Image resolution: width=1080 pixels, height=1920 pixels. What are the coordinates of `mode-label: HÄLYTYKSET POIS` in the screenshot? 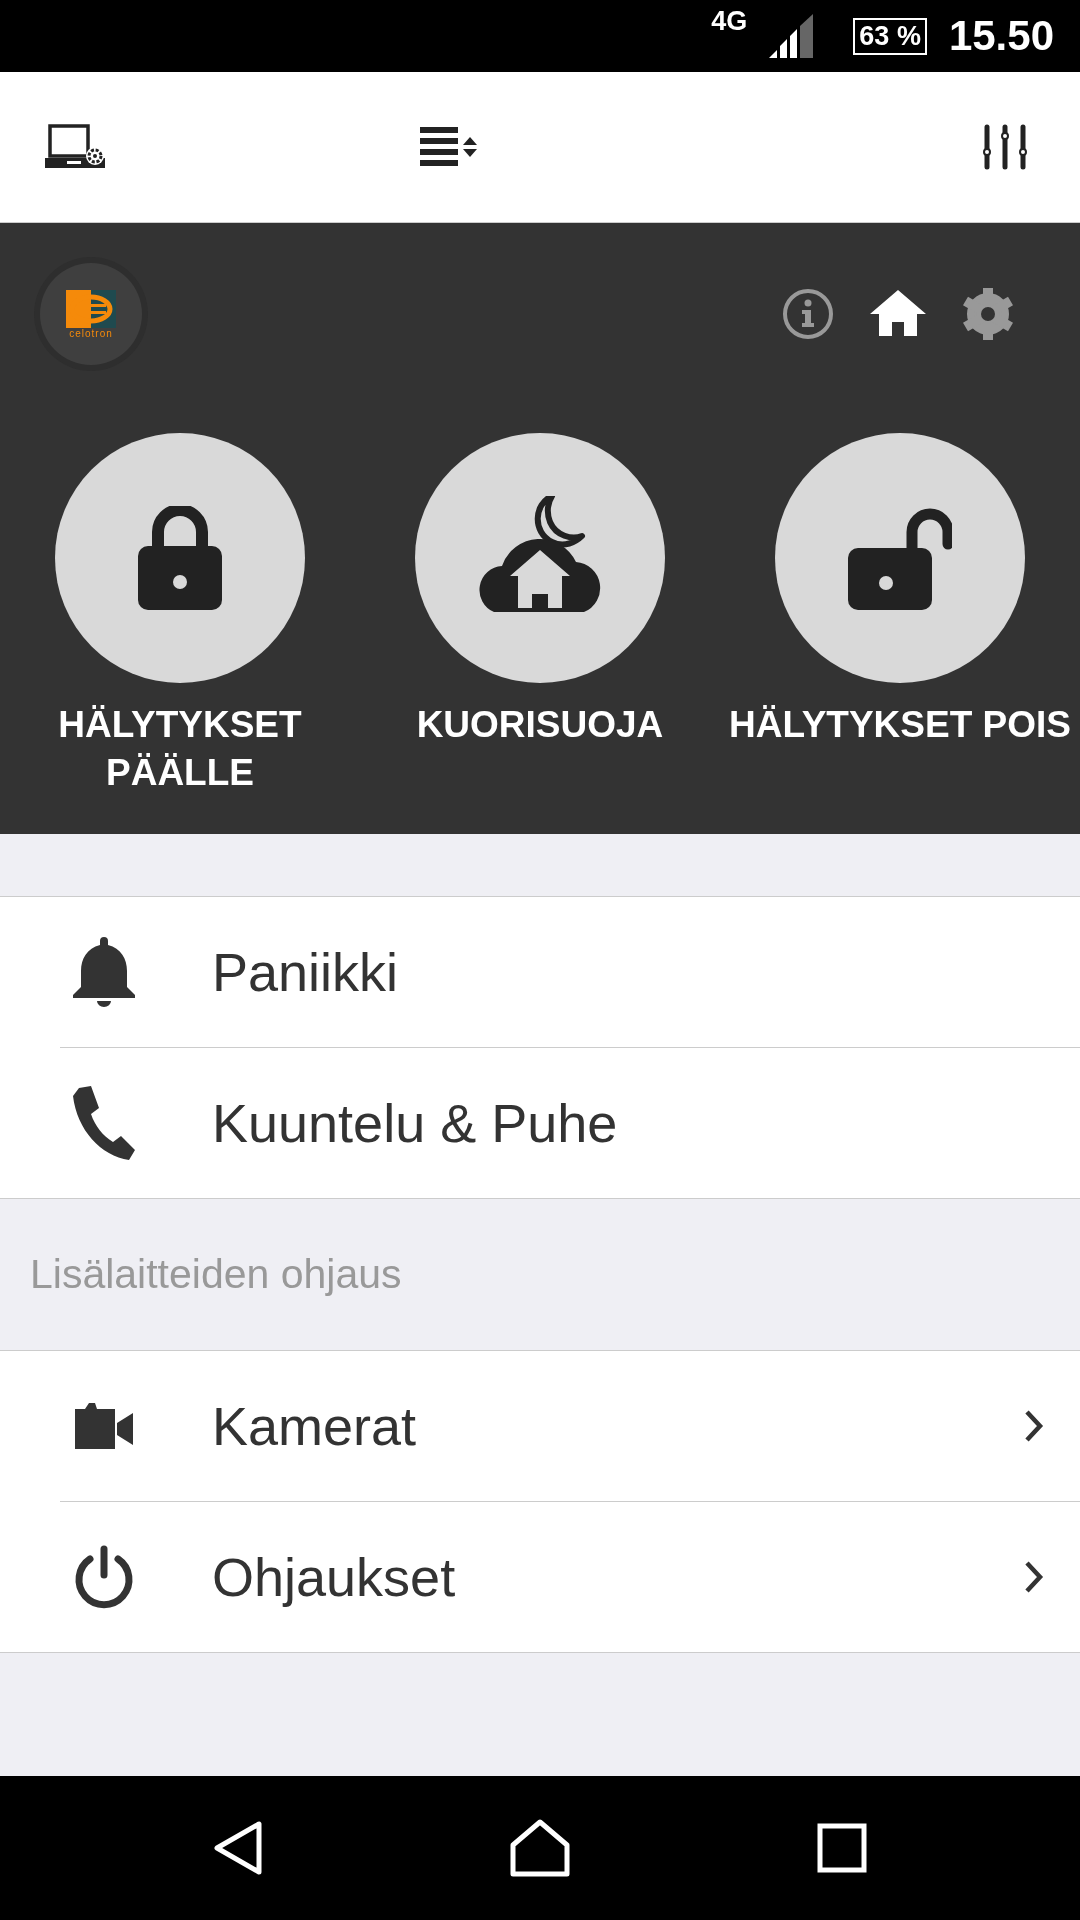 It's located at (900, 725).